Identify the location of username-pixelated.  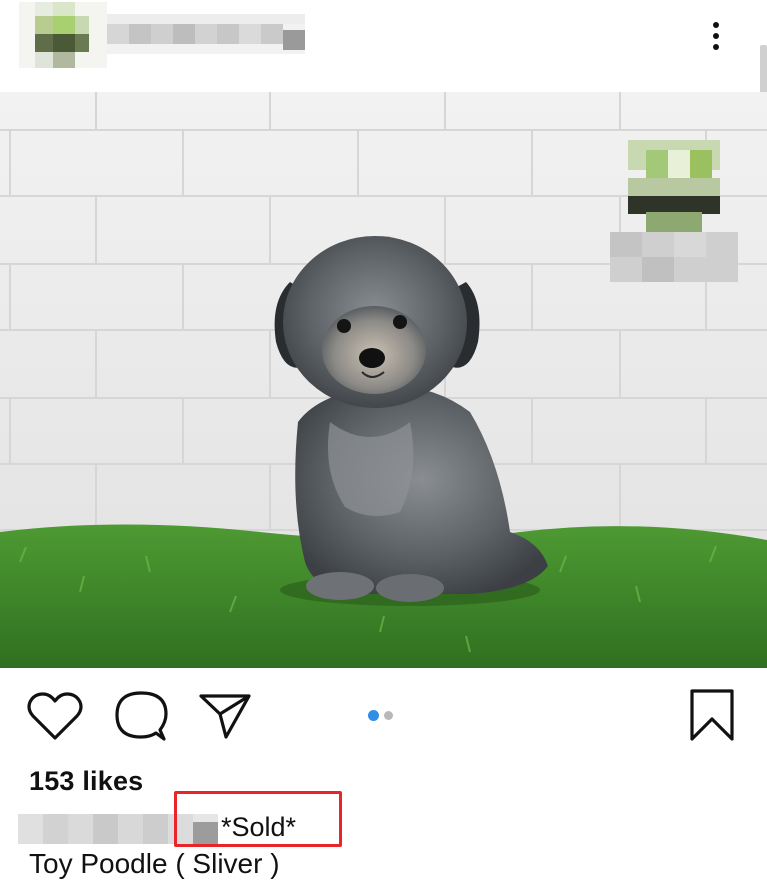
(206, 34).